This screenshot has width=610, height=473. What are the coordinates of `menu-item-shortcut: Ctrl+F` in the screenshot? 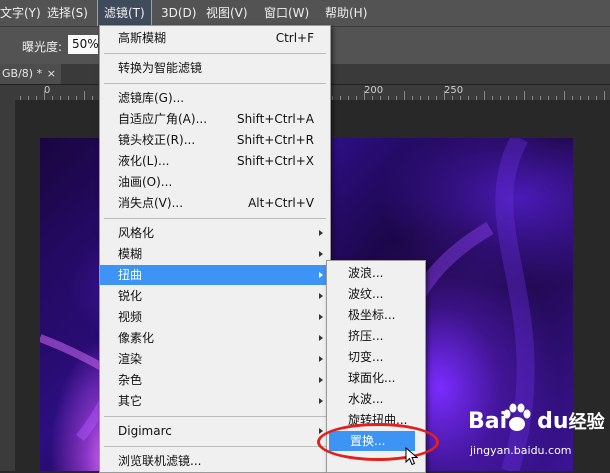 It's located at (294, 38).